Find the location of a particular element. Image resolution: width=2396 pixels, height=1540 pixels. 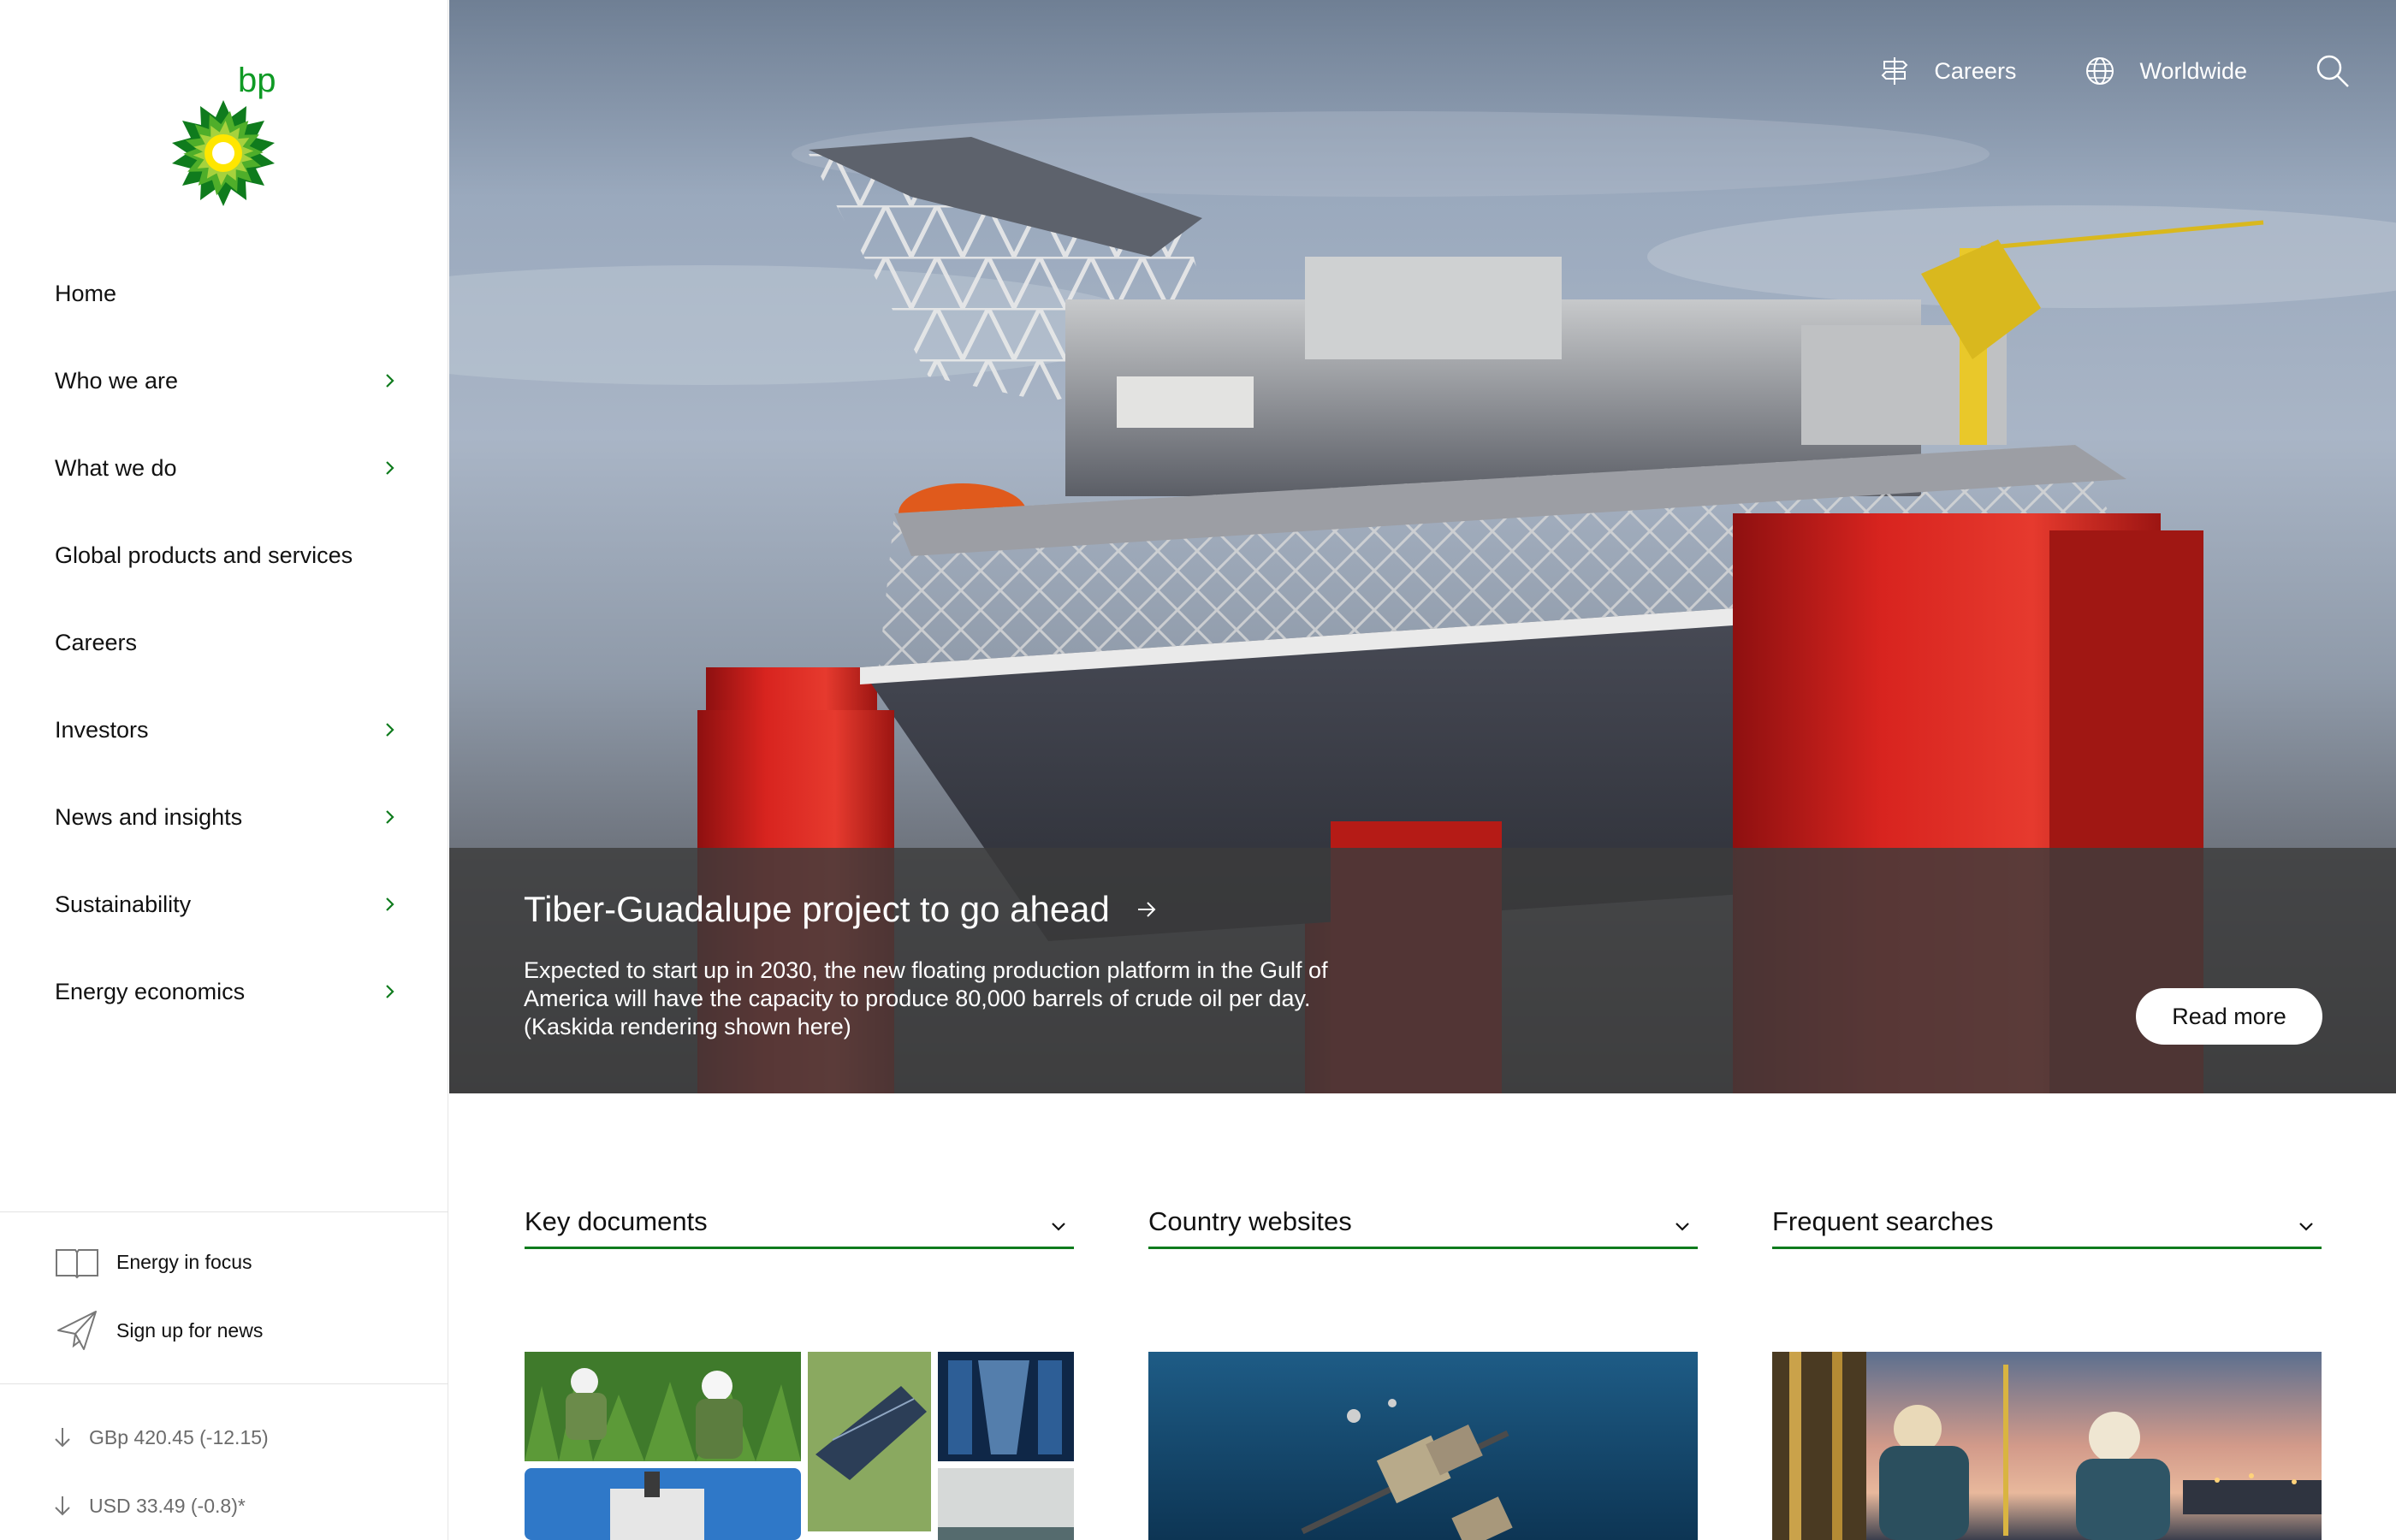

search-icon is located at coordinates (2333, 71).